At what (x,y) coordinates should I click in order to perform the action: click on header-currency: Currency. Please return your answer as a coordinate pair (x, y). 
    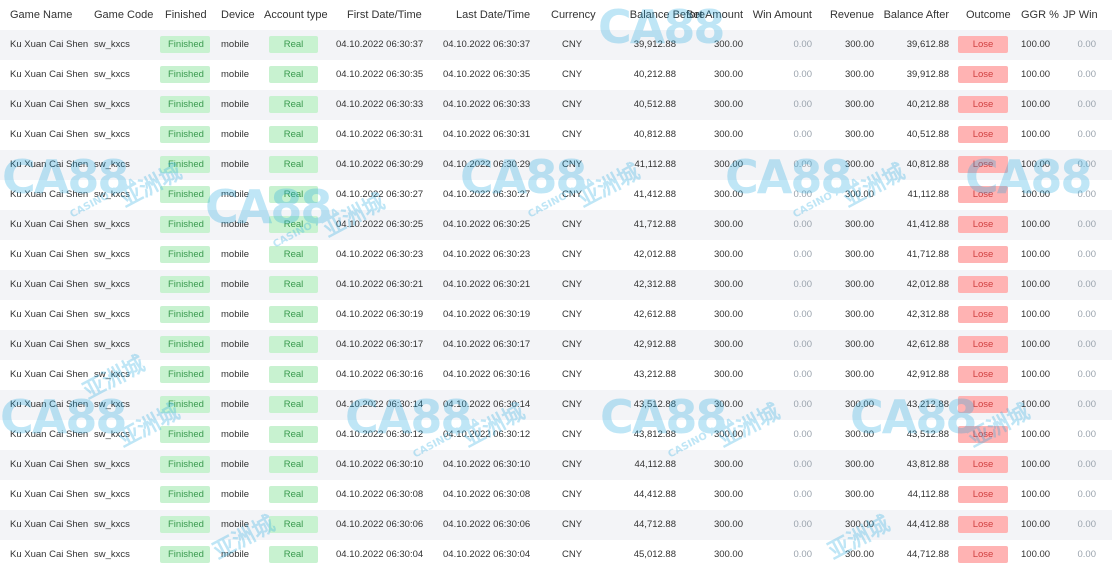
    Looking at the image, I should click on (573, 15).